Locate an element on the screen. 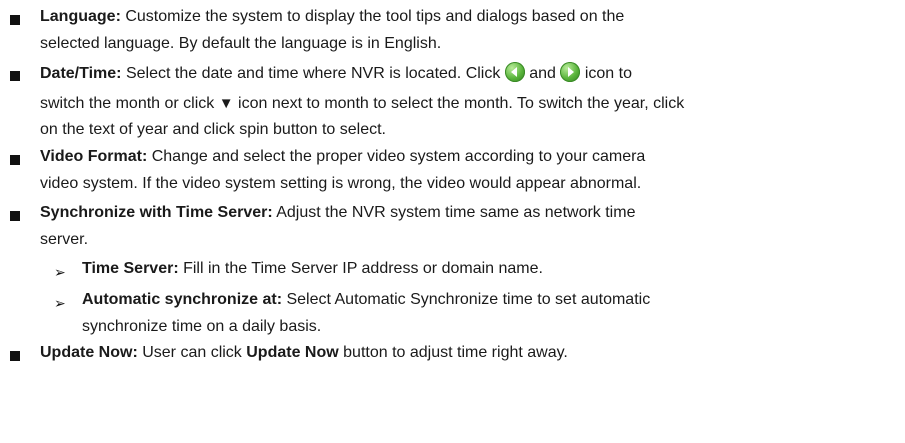 The width and height of the screenshot is (905, 443). triangle-down-icon: ▼ is located at coordinates (226, 103).